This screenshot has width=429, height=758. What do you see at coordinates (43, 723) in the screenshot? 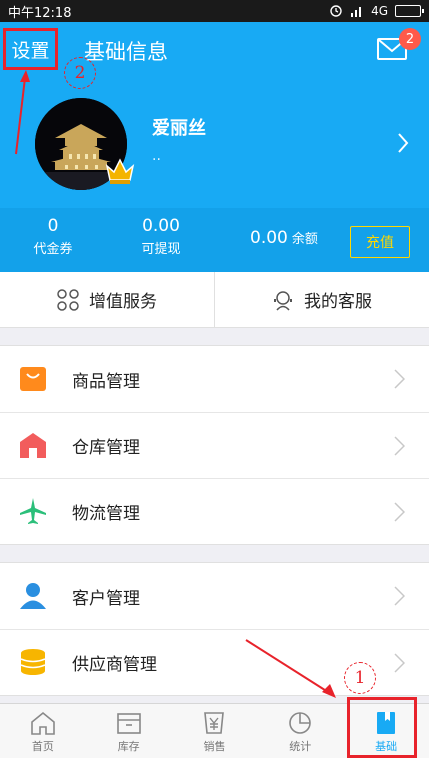
I see `home-icon` at bounding box center [43, 723].